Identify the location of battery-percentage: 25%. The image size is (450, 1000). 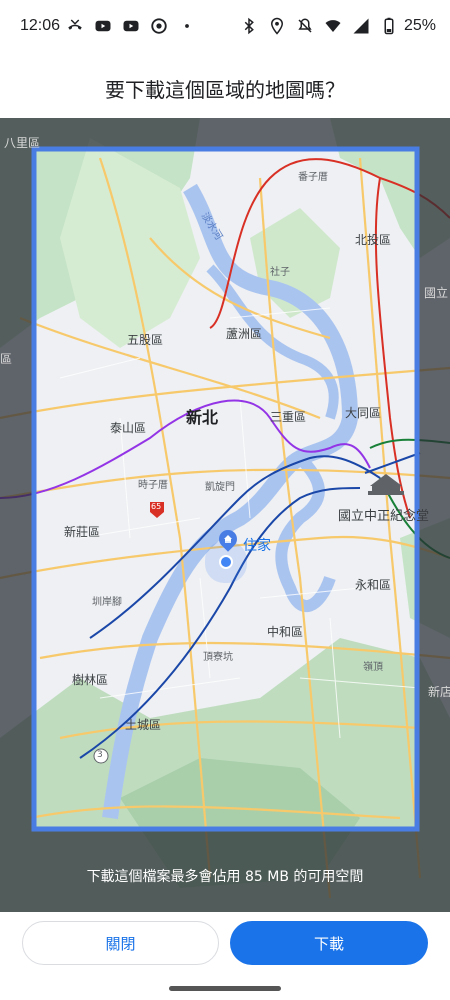
(419, 25).